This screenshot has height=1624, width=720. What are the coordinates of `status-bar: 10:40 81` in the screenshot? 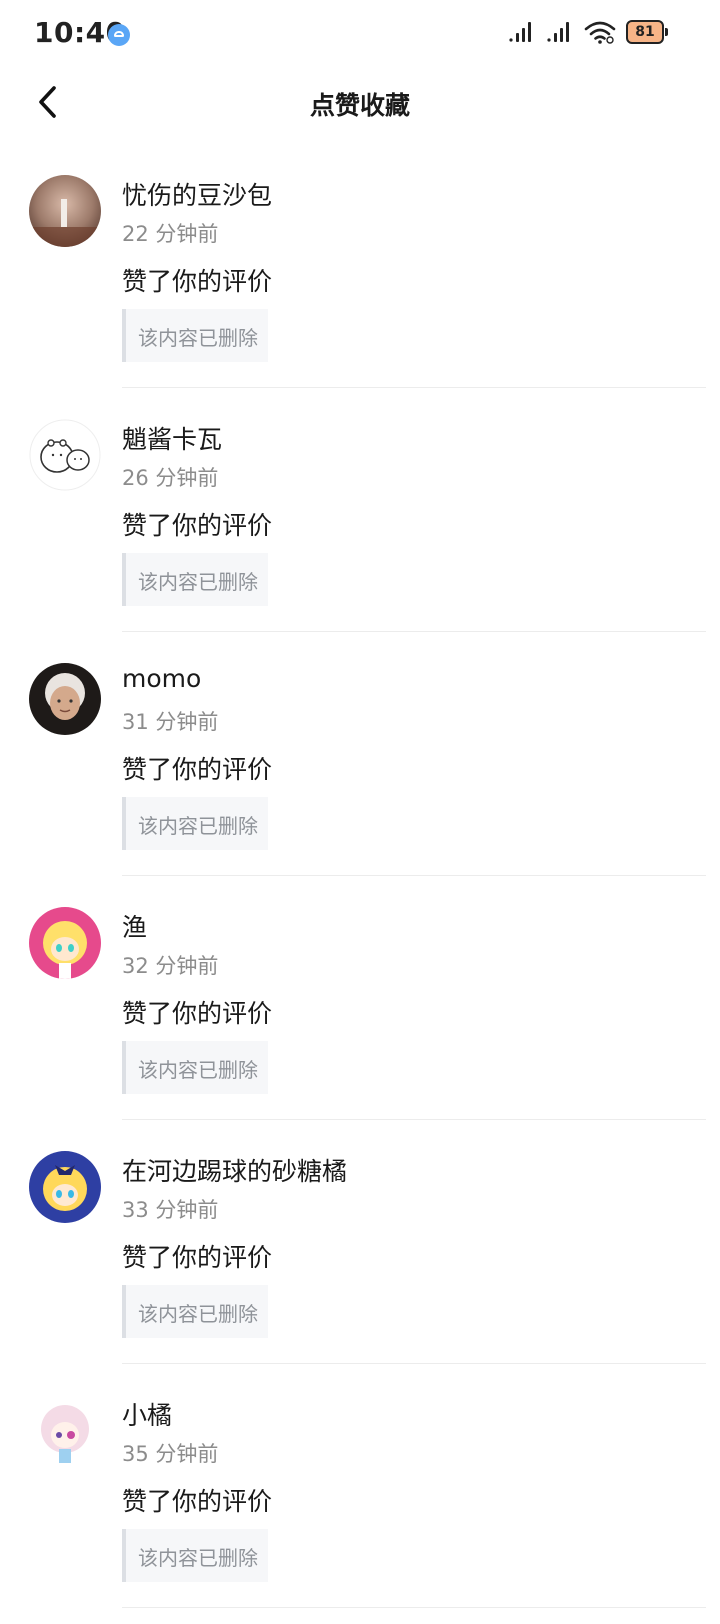 It's located at (360, 34).